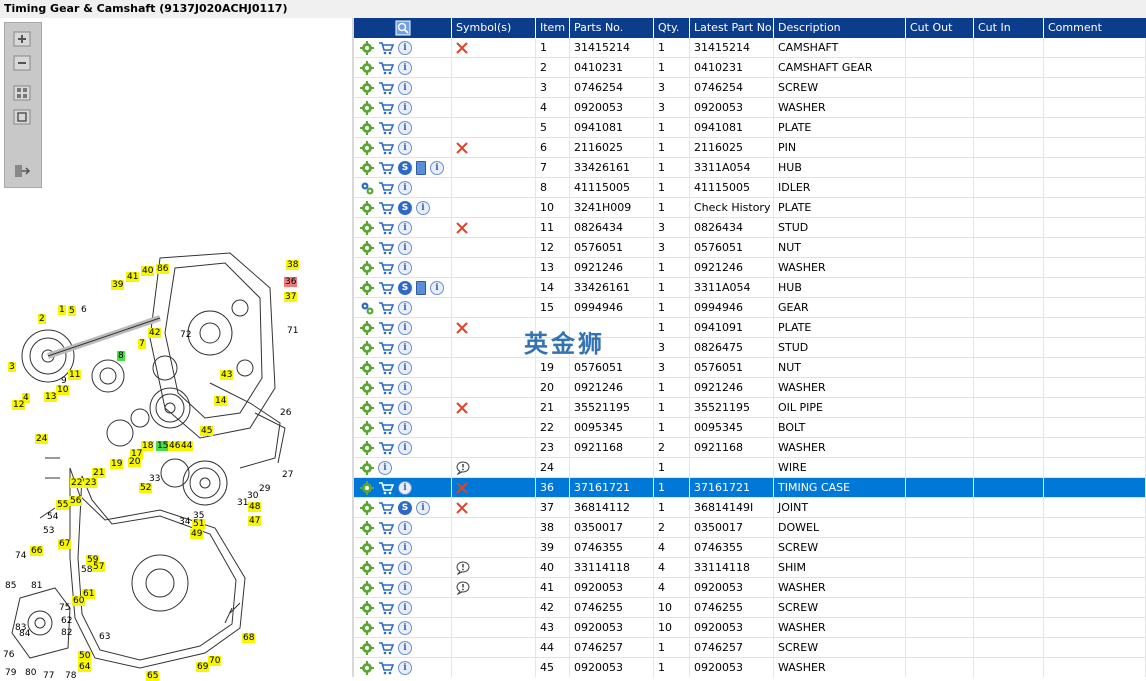  I want to click on table-row: Si 37 36814112 1 36814149I JOINT, so click(750, 508).